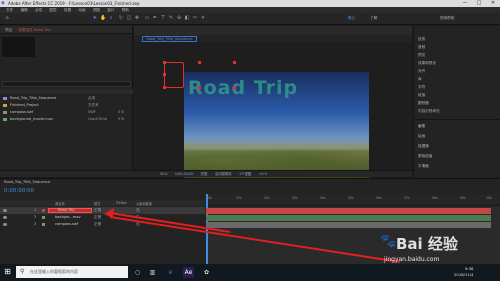 This screenshot has height=281, width=500. What do you see at coordinates (72, 272) in the screenshot?
I see `taskbar-search-input: ⚲ 在这里输入你要搜索的内容` at bounding box center [72, 272].